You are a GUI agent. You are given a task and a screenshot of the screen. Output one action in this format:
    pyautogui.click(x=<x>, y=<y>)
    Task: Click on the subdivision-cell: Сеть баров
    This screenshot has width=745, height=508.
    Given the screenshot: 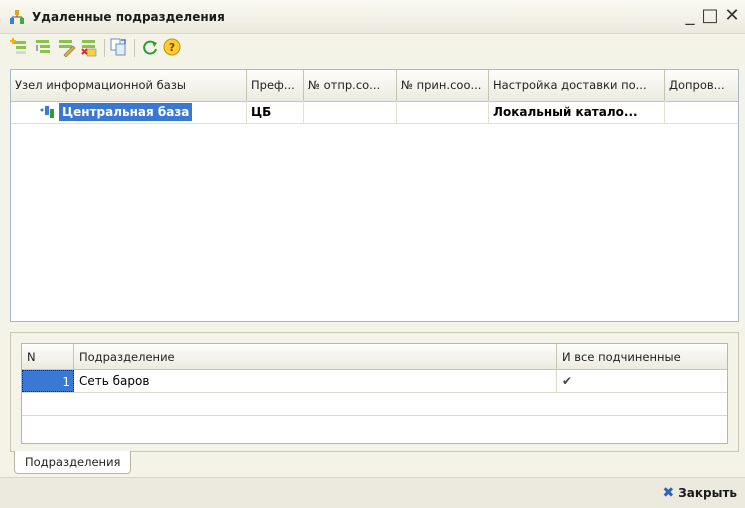 What is the action you would take?
    pyautogui.click(x=315, y=381)
    